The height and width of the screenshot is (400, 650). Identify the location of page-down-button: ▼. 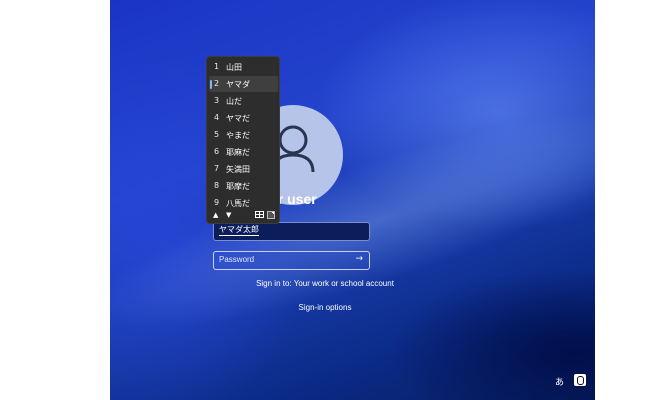
(228, 215).